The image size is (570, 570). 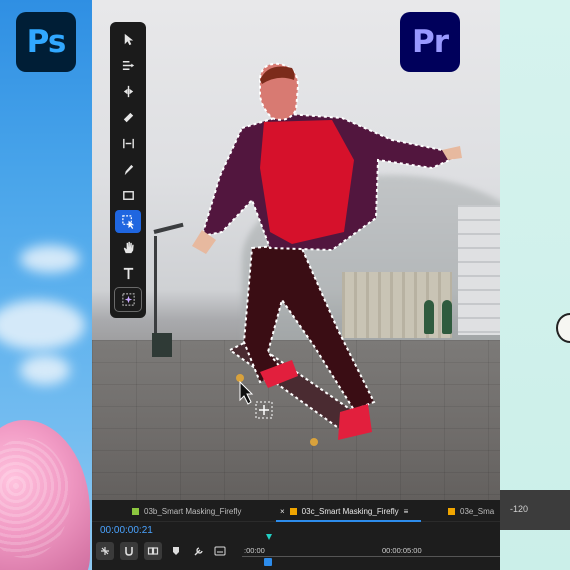 I want to click on link-icon, so click(x=153, y=551).